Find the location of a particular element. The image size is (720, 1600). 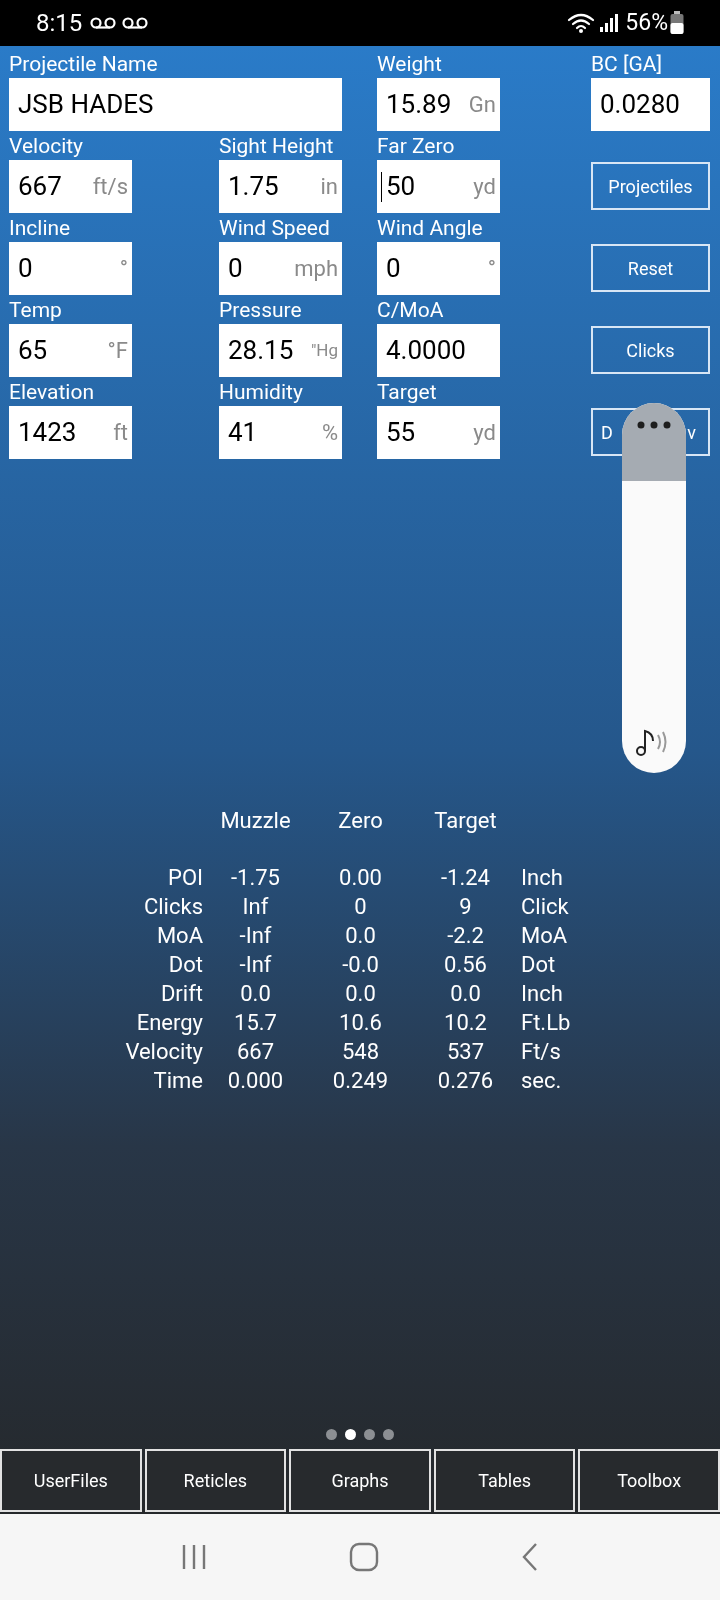

battery-icon is located at coordinates (677, 23).